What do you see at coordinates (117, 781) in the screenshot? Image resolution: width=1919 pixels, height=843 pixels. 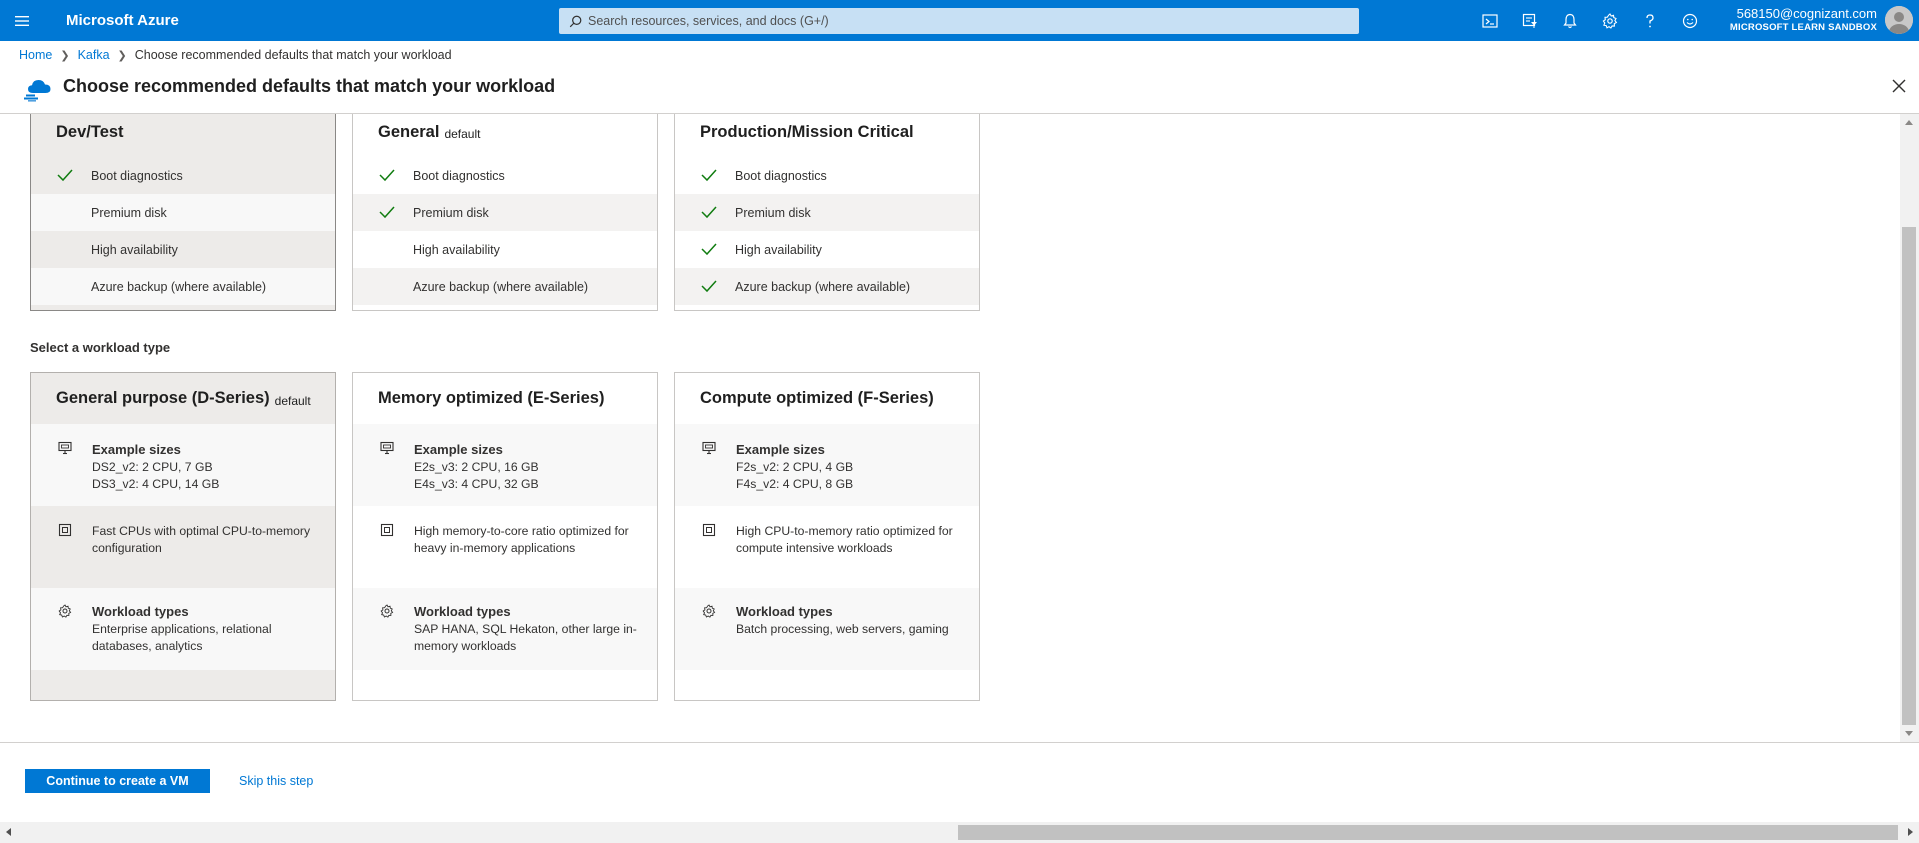 I see `continue-to-create-vm-button: Continue to create a VM` at bounding box center [117, 781].